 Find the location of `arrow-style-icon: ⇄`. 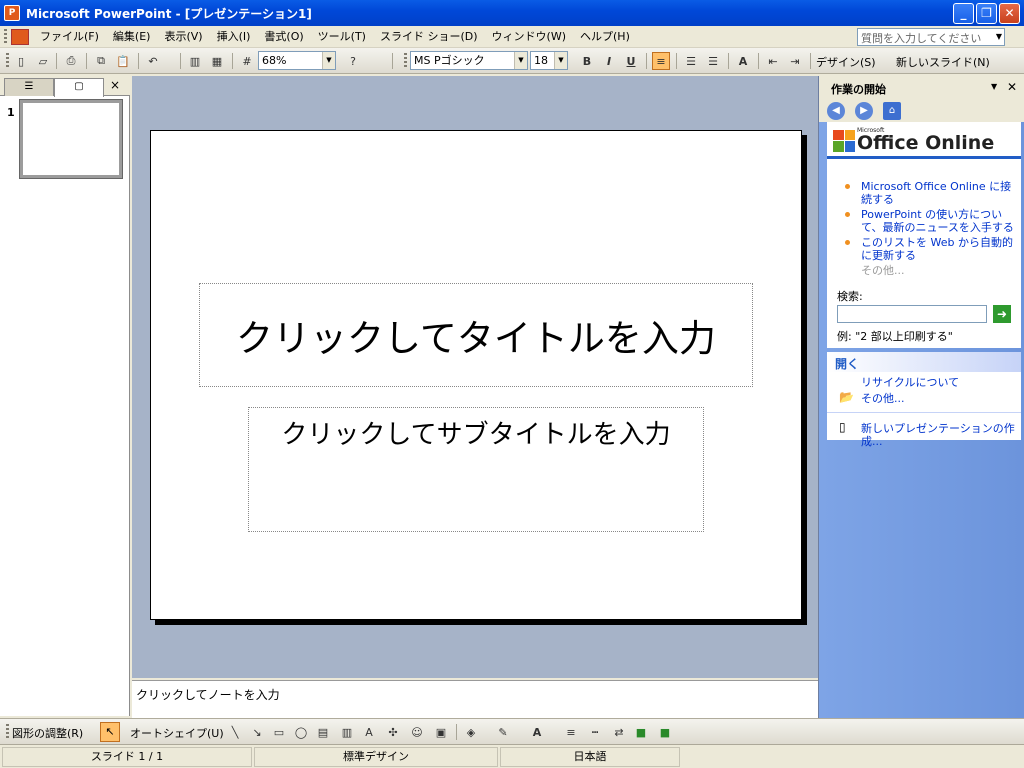

arrow-style-icon: ⇄ is located at coordinates (619, 732).